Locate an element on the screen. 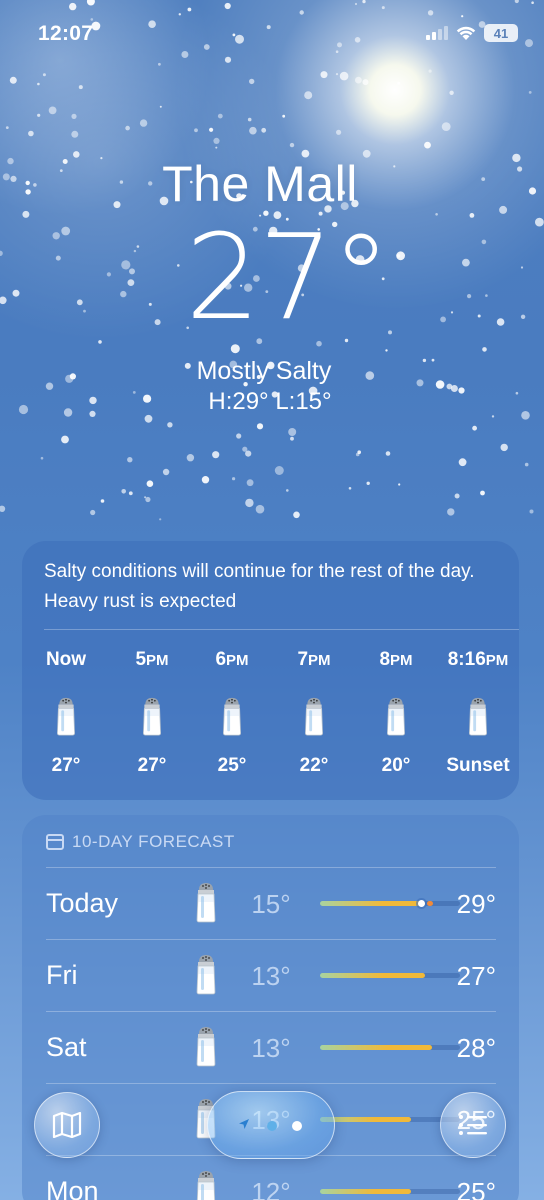 This screenshot has height=1200, width=544. hourly-time: 6PM is located at coordinates (232, 661).